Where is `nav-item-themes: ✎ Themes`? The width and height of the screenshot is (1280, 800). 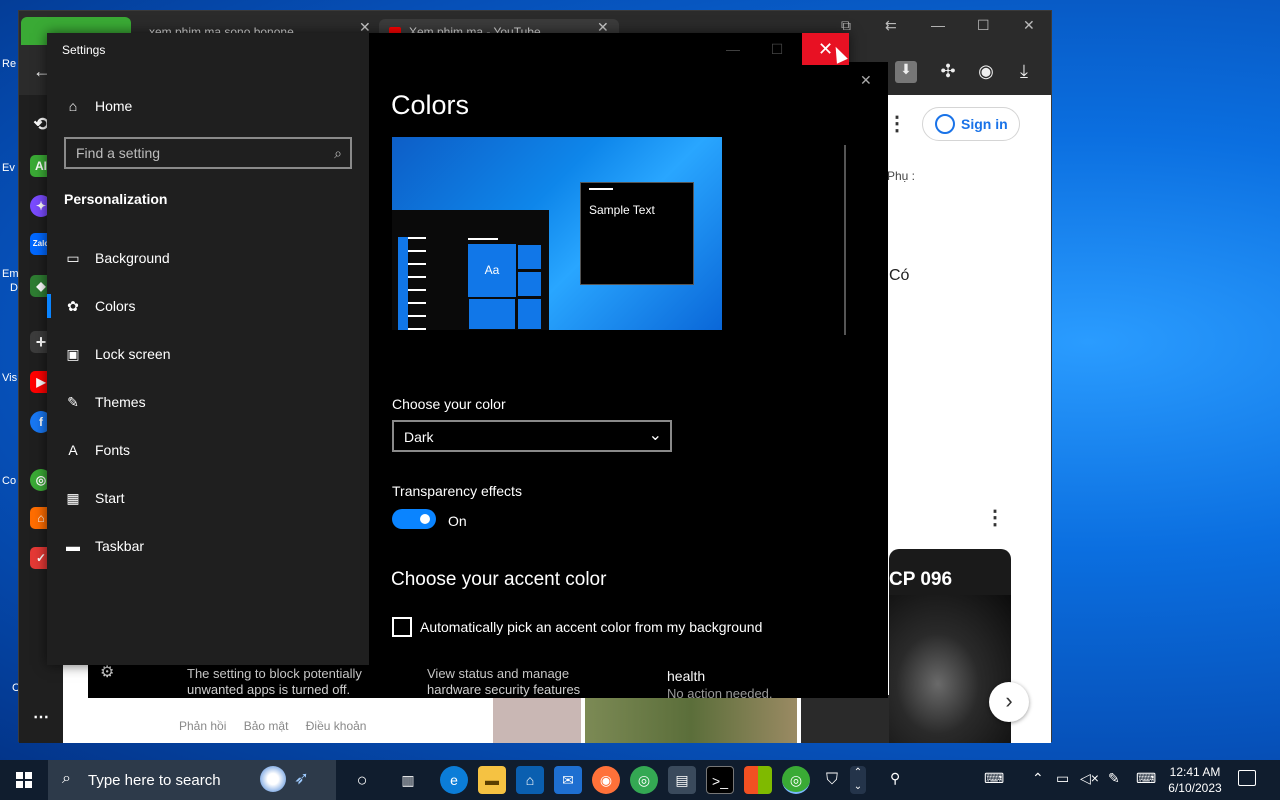 nav-item-themes: ✎ Themes is located at coordinates (208, 402).